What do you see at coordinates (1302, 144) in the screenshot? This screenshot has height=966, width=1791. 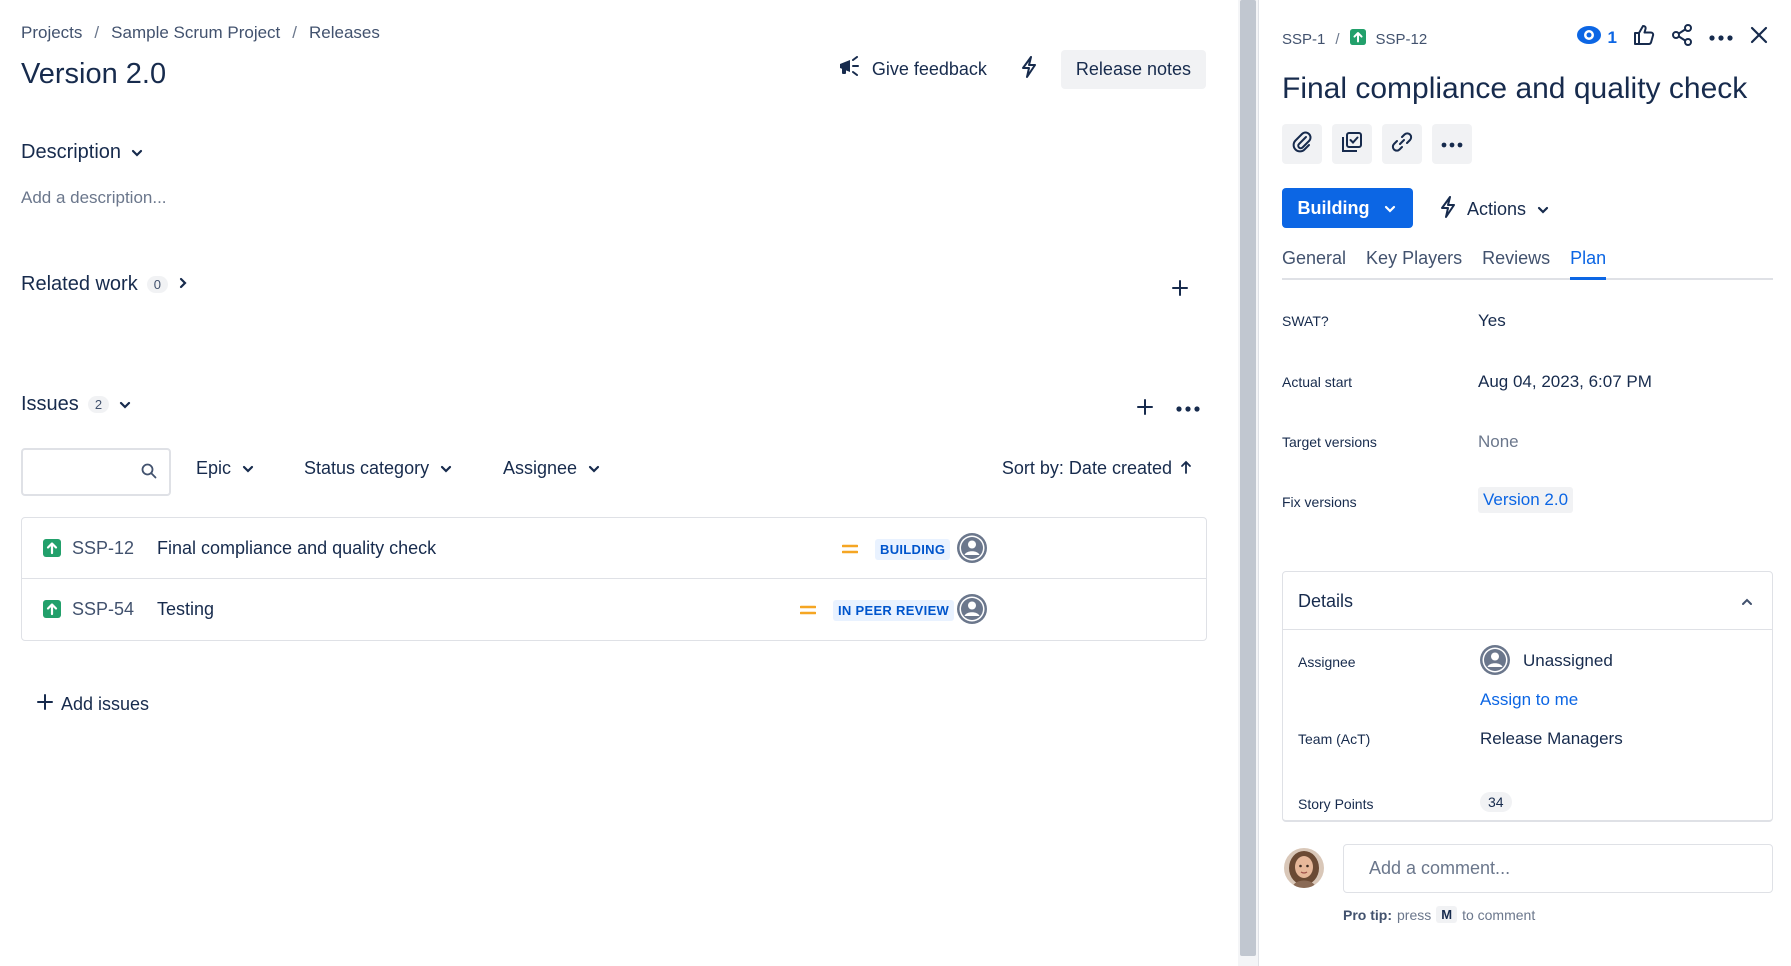 I see `attach-button` at bounding box center [1302, 144].